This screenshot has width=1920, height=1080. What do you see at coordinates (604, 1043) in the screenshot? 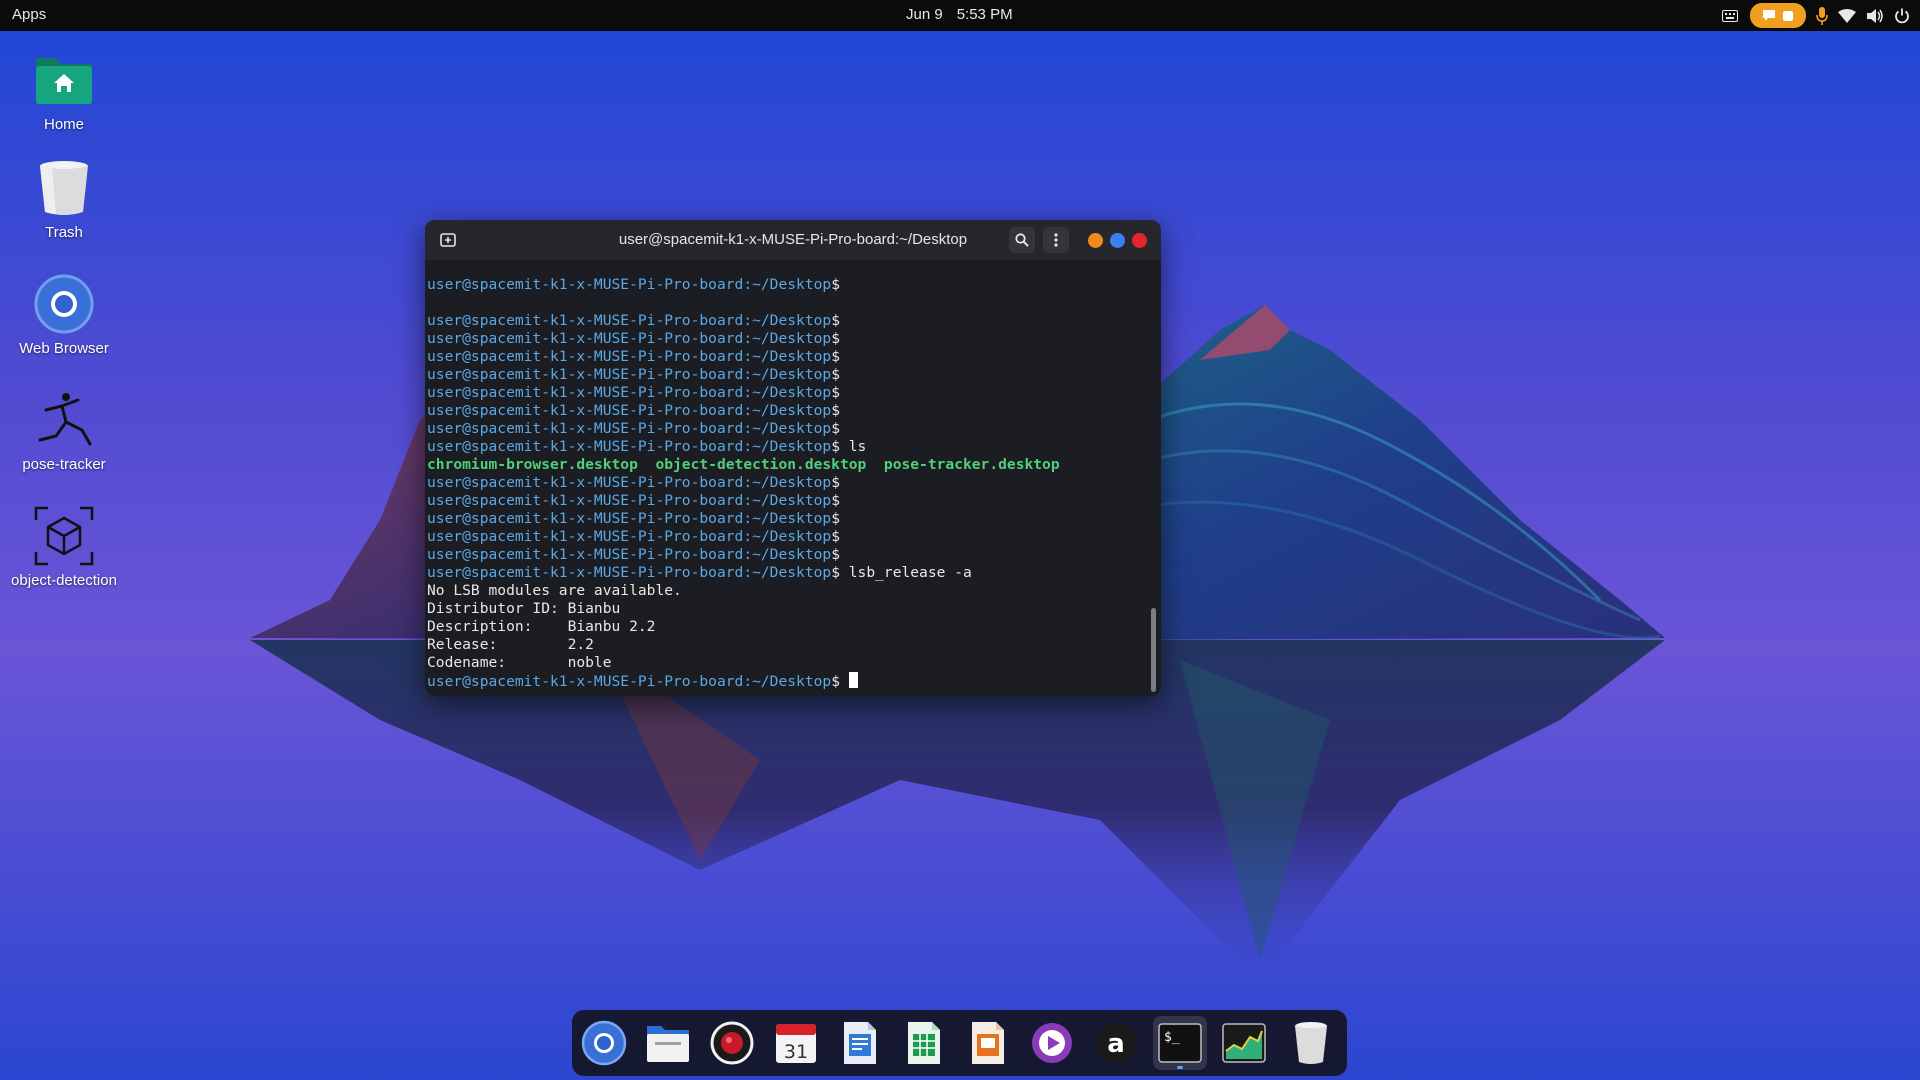
I see `dock-chromium` at bounding box center [604, 1043].